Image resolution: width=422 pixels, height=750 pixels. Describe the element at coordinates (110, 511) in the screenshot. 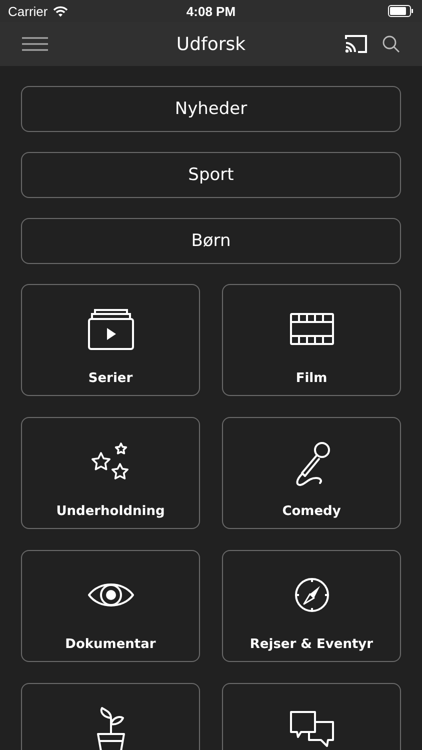

I see `tile-label: Underholdning` at that location.